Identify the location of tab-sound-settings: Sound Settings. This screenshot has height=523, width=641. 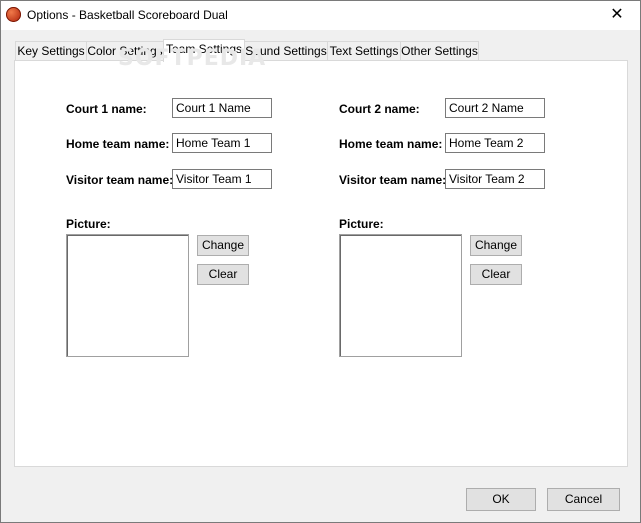
(286, 51).